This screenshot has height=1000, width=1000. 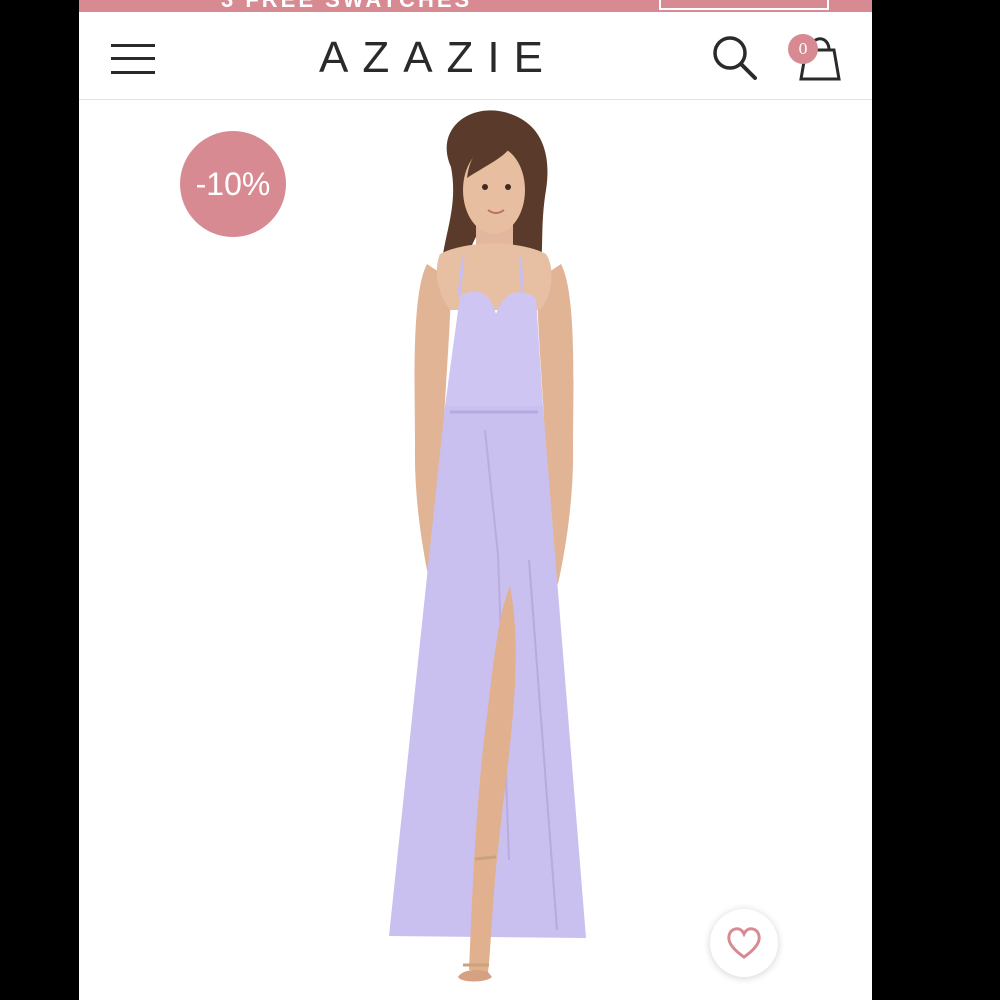 What do you see at coordinates (735, 58) in the screenshot?
I see `search-icon` at bounding box center [735, 58].